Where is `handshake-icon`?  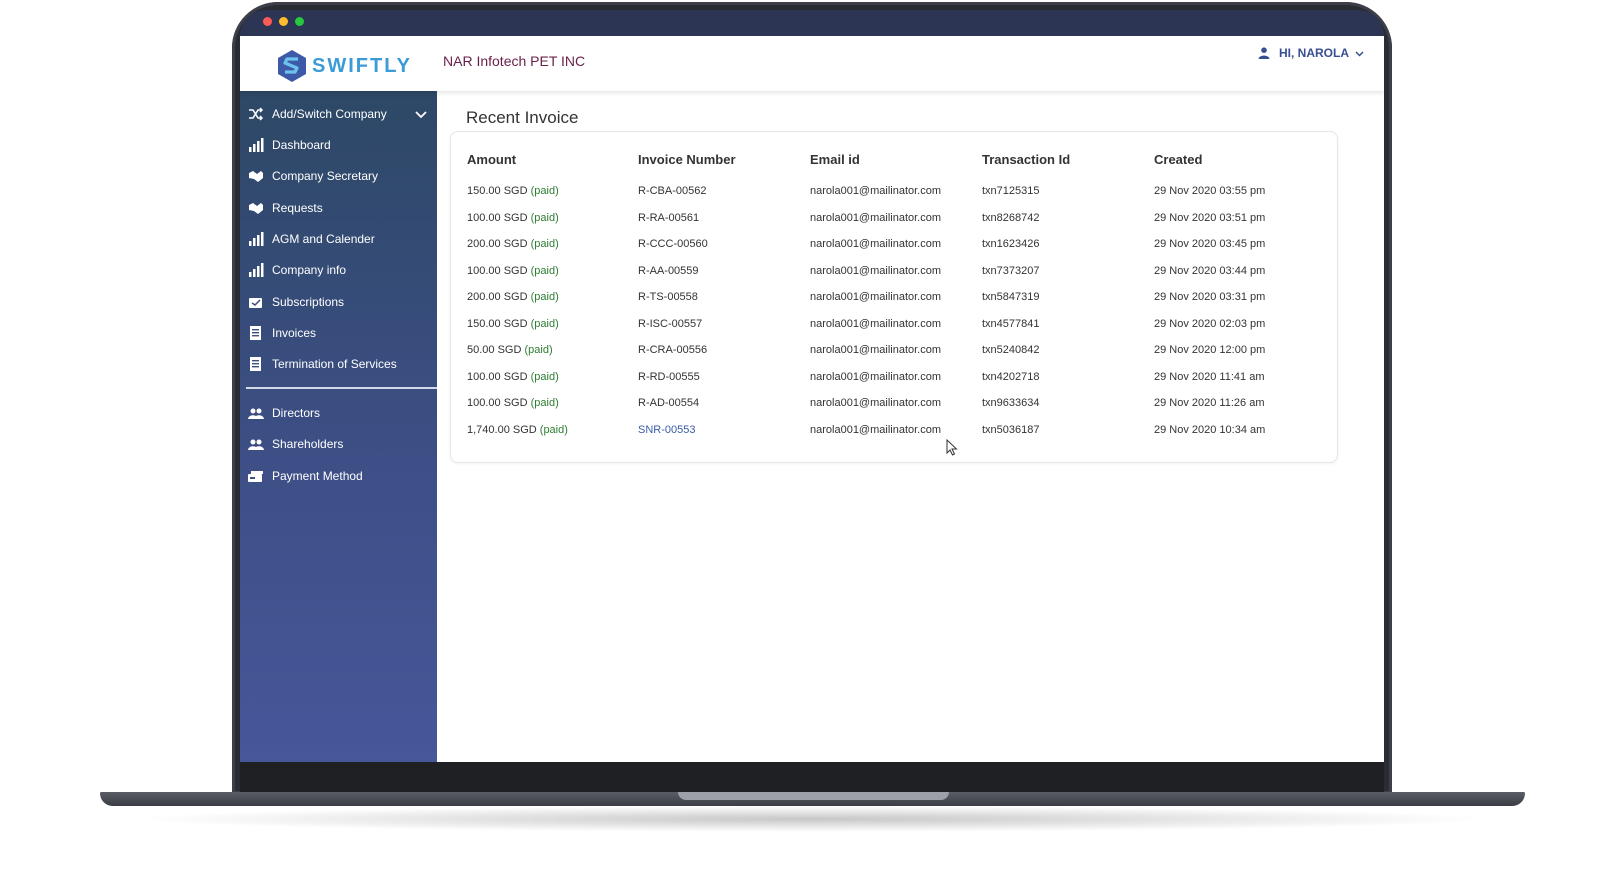
handshake-icon is located at coordinates (256, 176).